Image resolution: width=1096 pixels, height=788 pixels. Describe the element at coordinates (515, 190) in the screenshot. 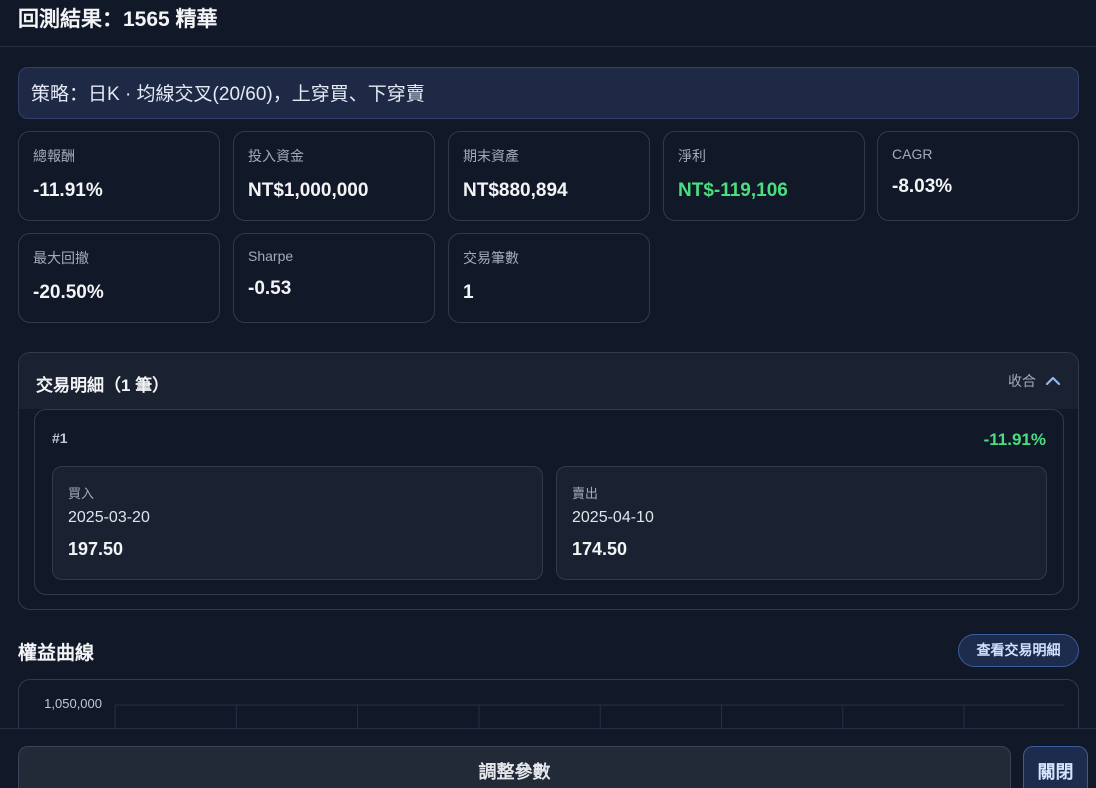

I see `stat-value: NT$880,894` at that location.